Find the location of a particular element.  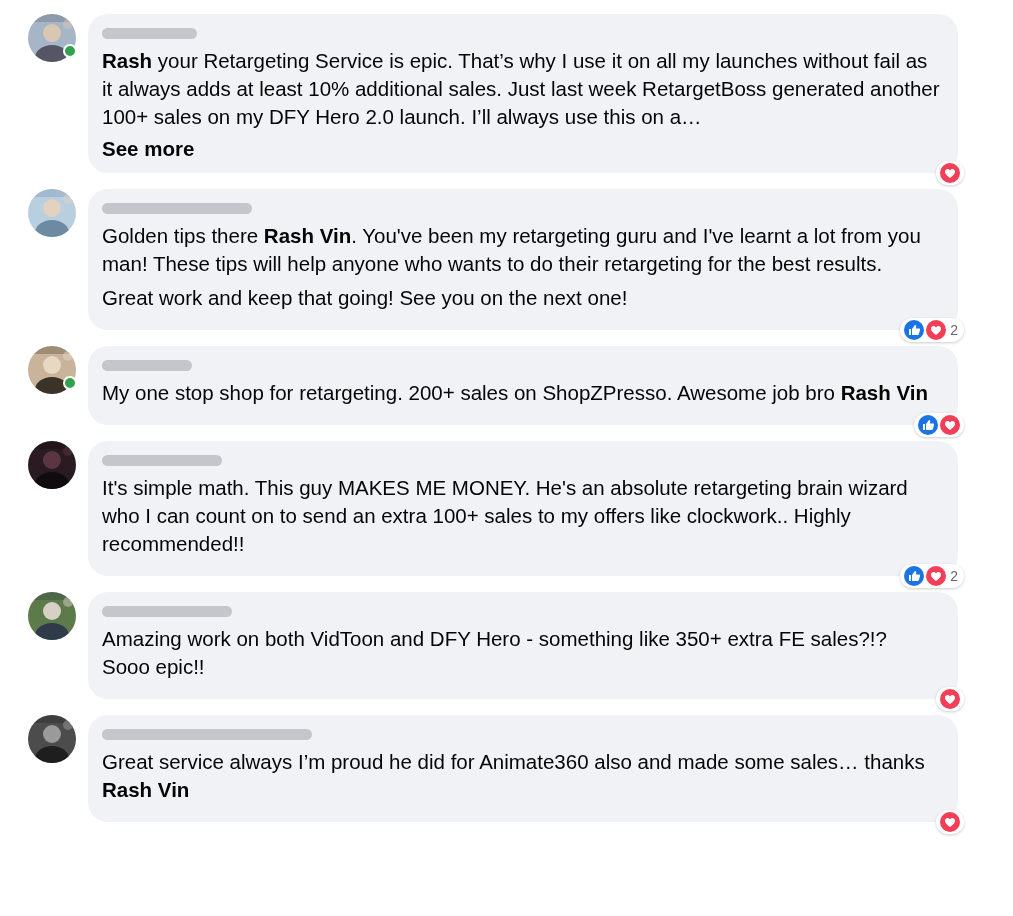

comment-text: Amazing work on both VidToon and DFY Hero - something like 350+ extra FE sales?!? Sooo epic!! is located at coordinates (495, 653).